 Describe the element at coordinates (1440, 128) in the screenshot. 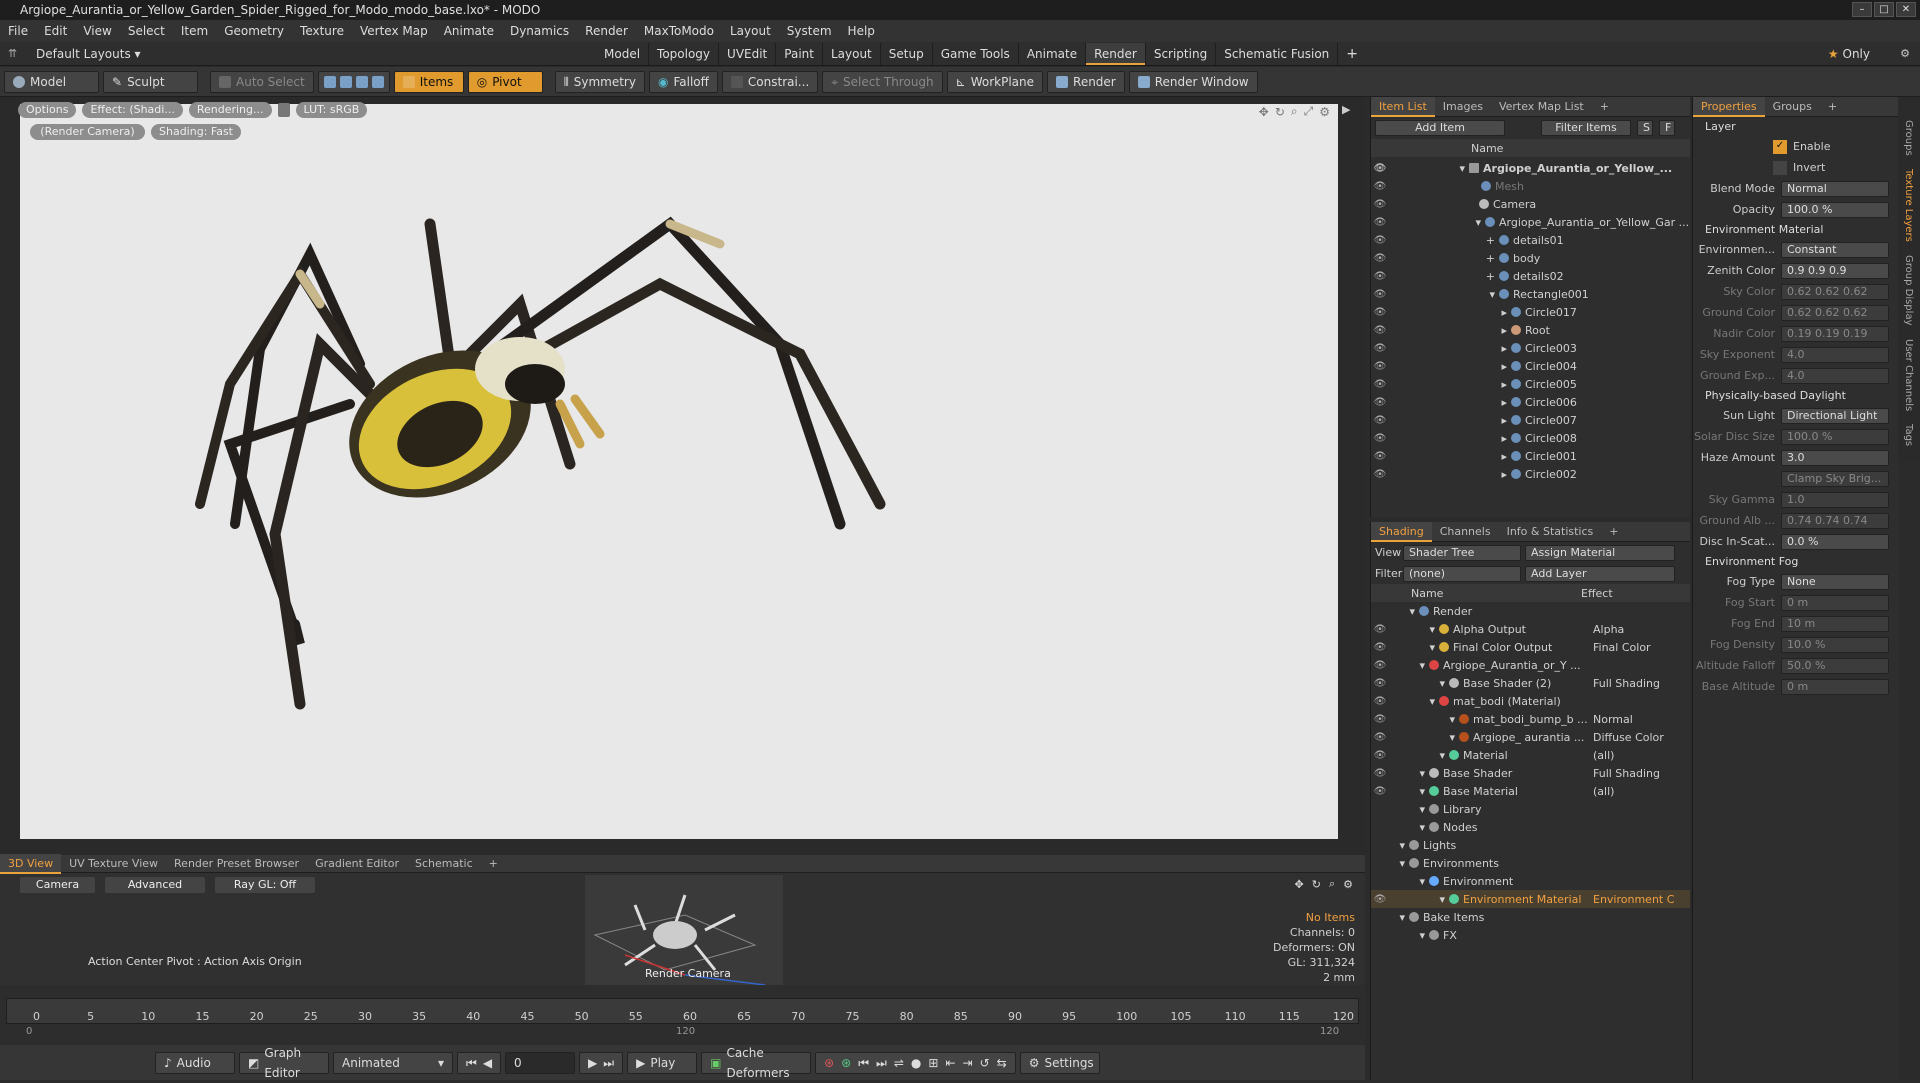

I see `add-item-dropdown: Add Item` at that location.